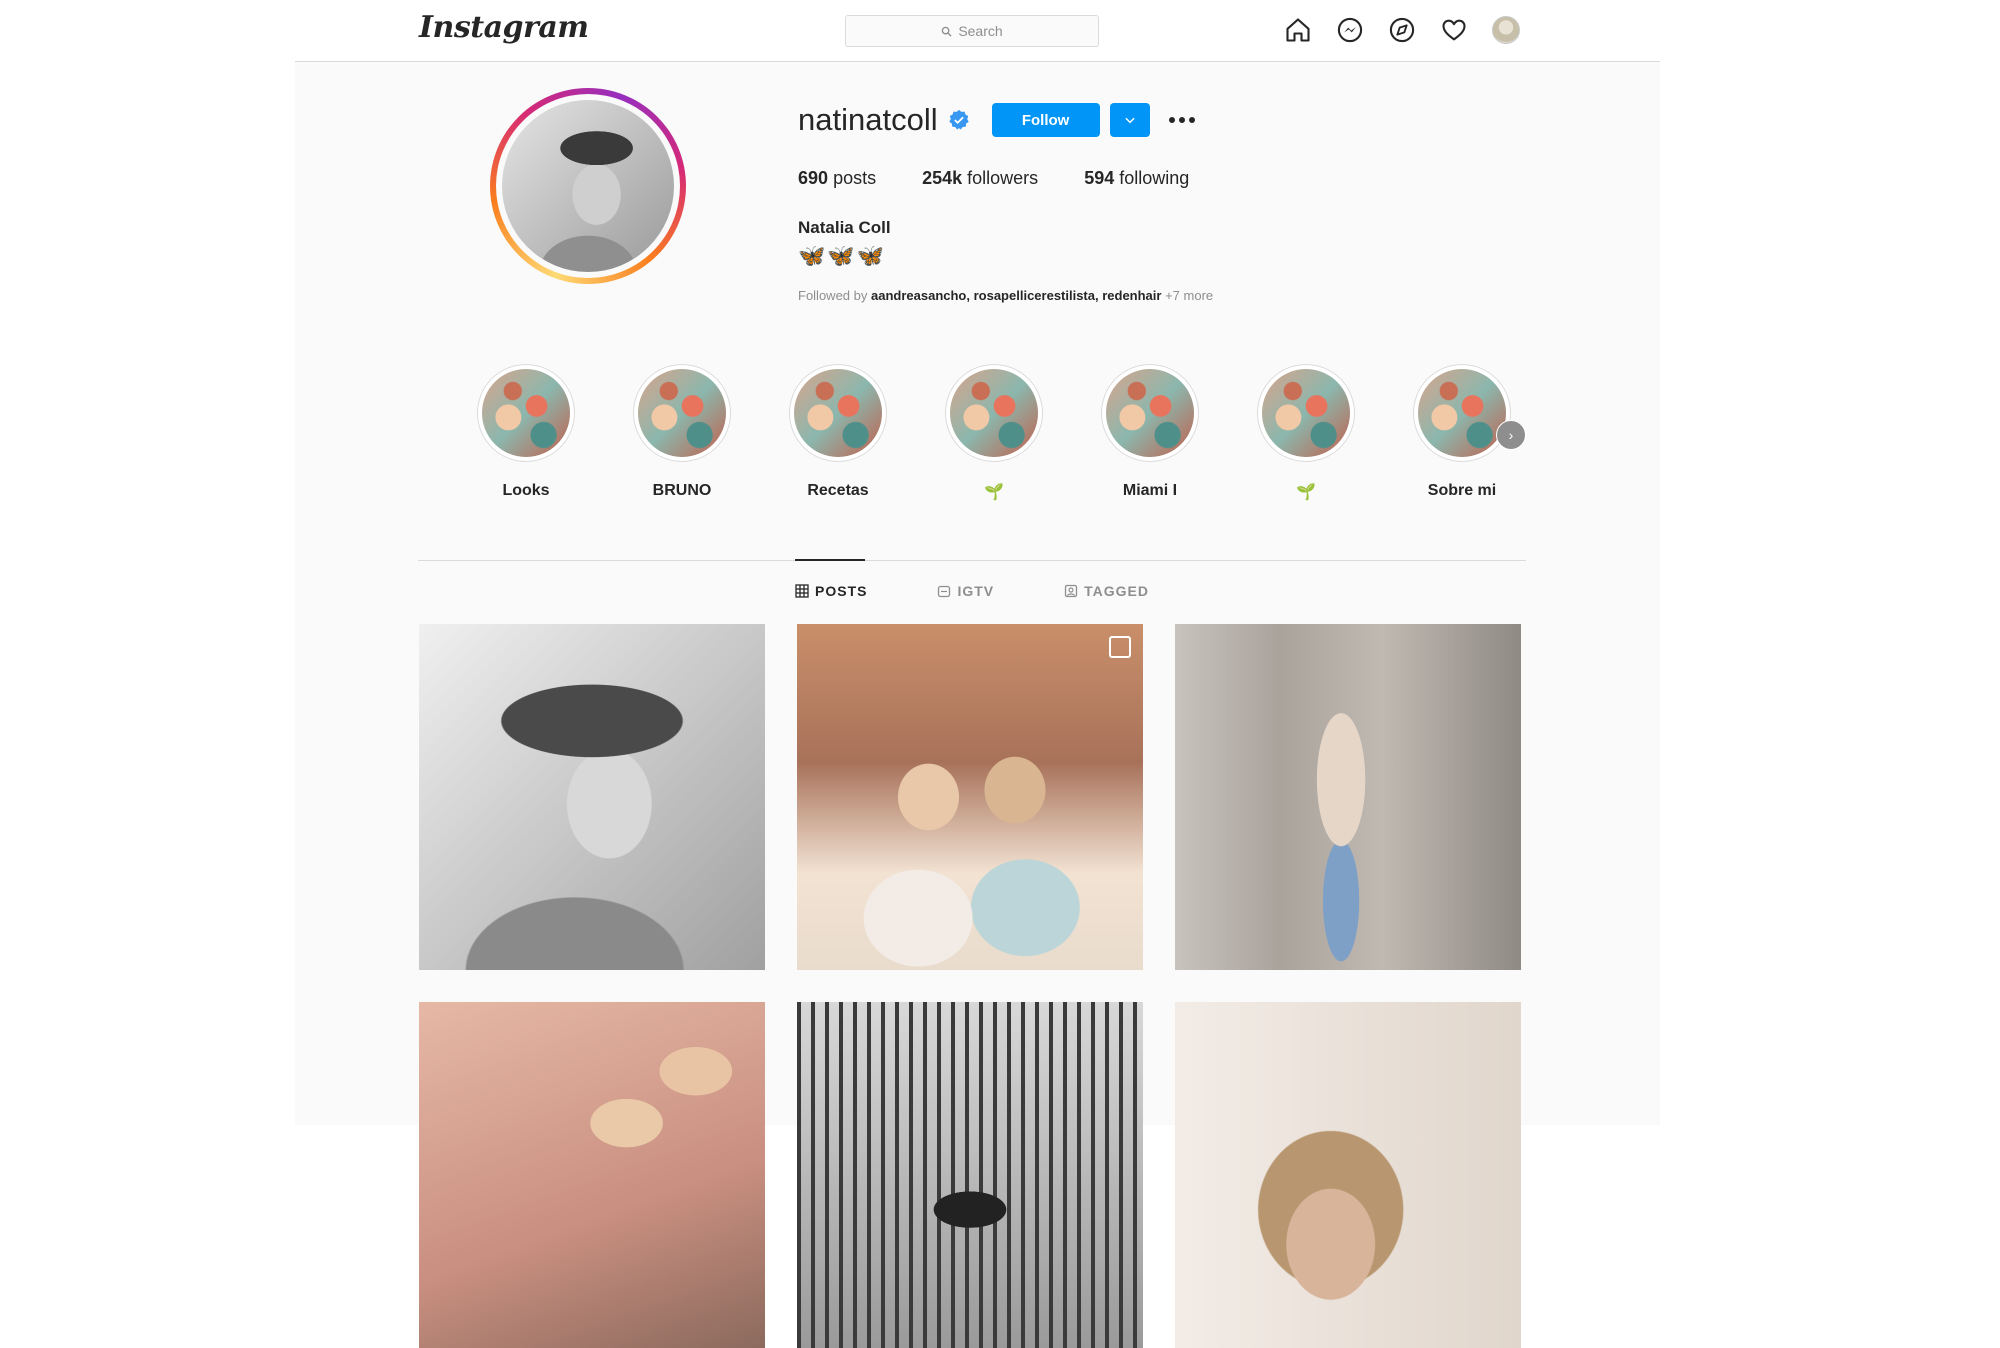 This screenshot has width=2000, height=1348. What do you see at coordinates (868, 119) in the screenshot?
I see `username: natinatcoll` at bounding box center [868, 119].